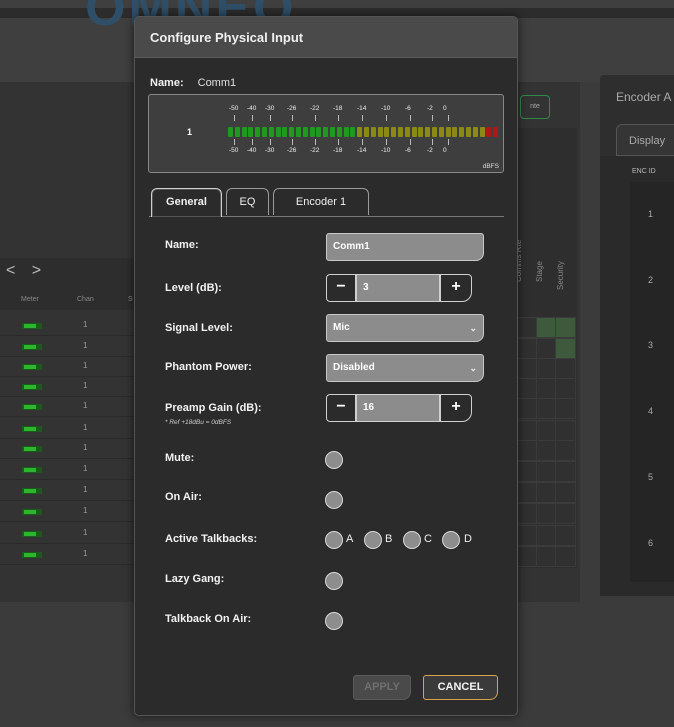 The height and width of the screenshot is (727, 674). Describe the element at coordinates (386, 150) in the screenshot. I see `meter-scale-label: -10` at that location.